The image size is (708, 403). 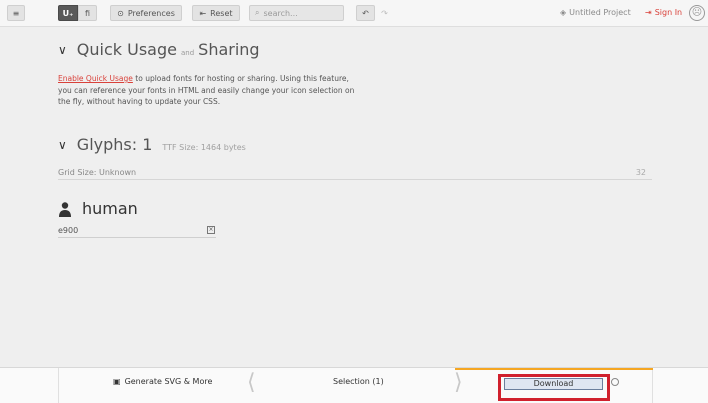 I want to click on glyphs-title: Glyphs: 1, so click(x=114, y=144).